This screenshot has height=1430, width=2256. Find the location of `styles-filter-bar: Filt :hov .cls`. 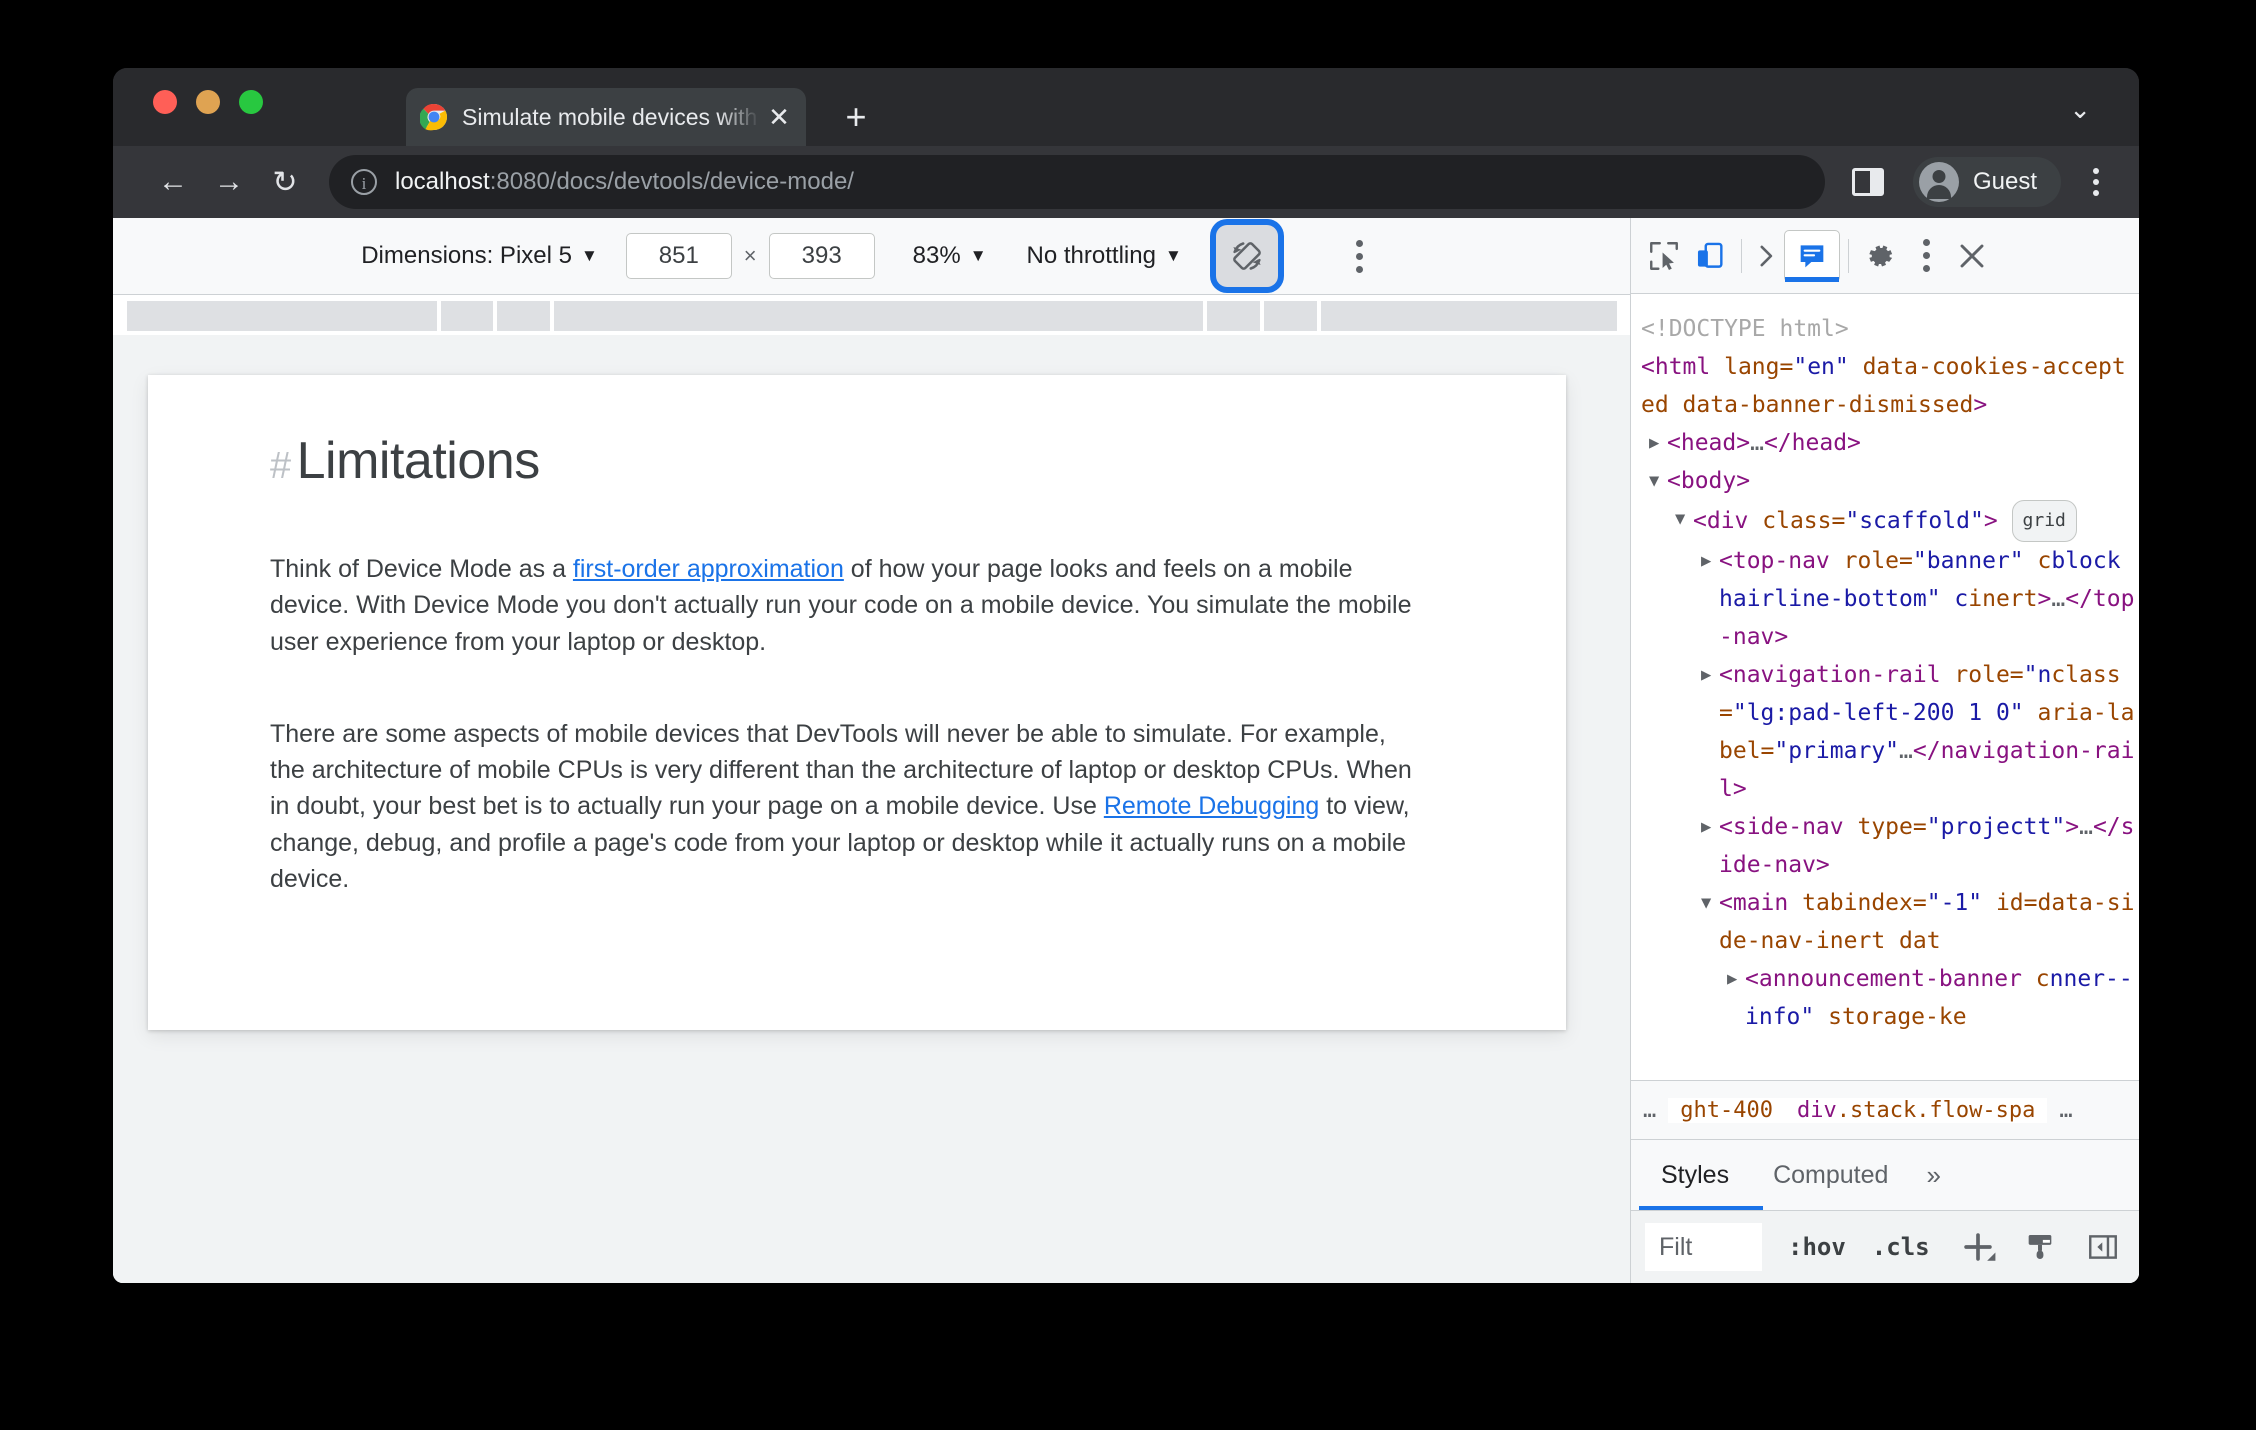

styles-filter-bar: Filt :hov .cls is located at coordinates (1885, 1246).